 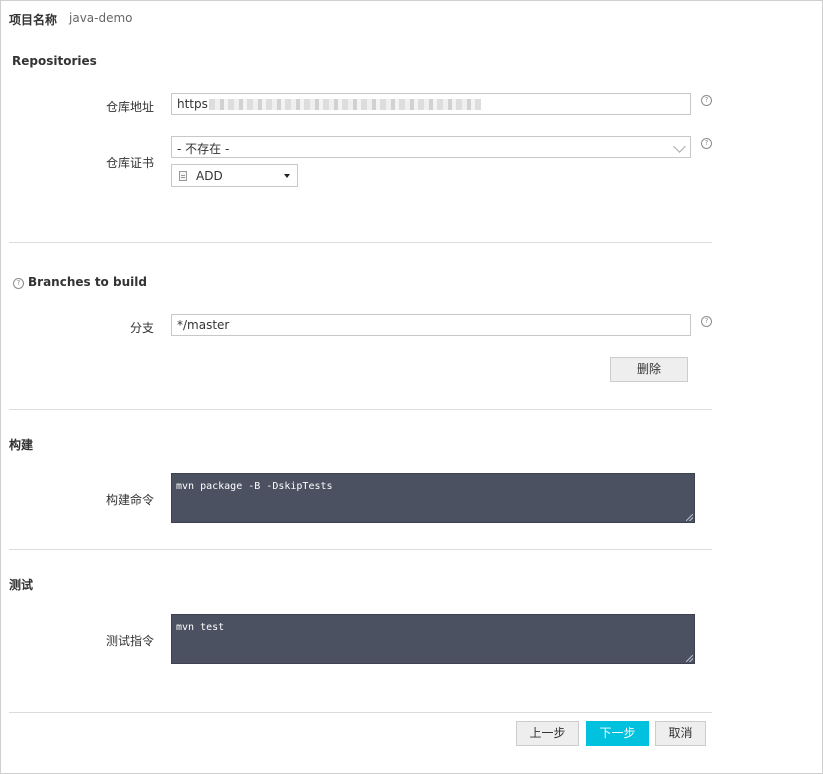 What do you see at coordinates (54, 61) in the screenshot?
I see `repositories-title: Repositories` at bounding box center [54, 61].